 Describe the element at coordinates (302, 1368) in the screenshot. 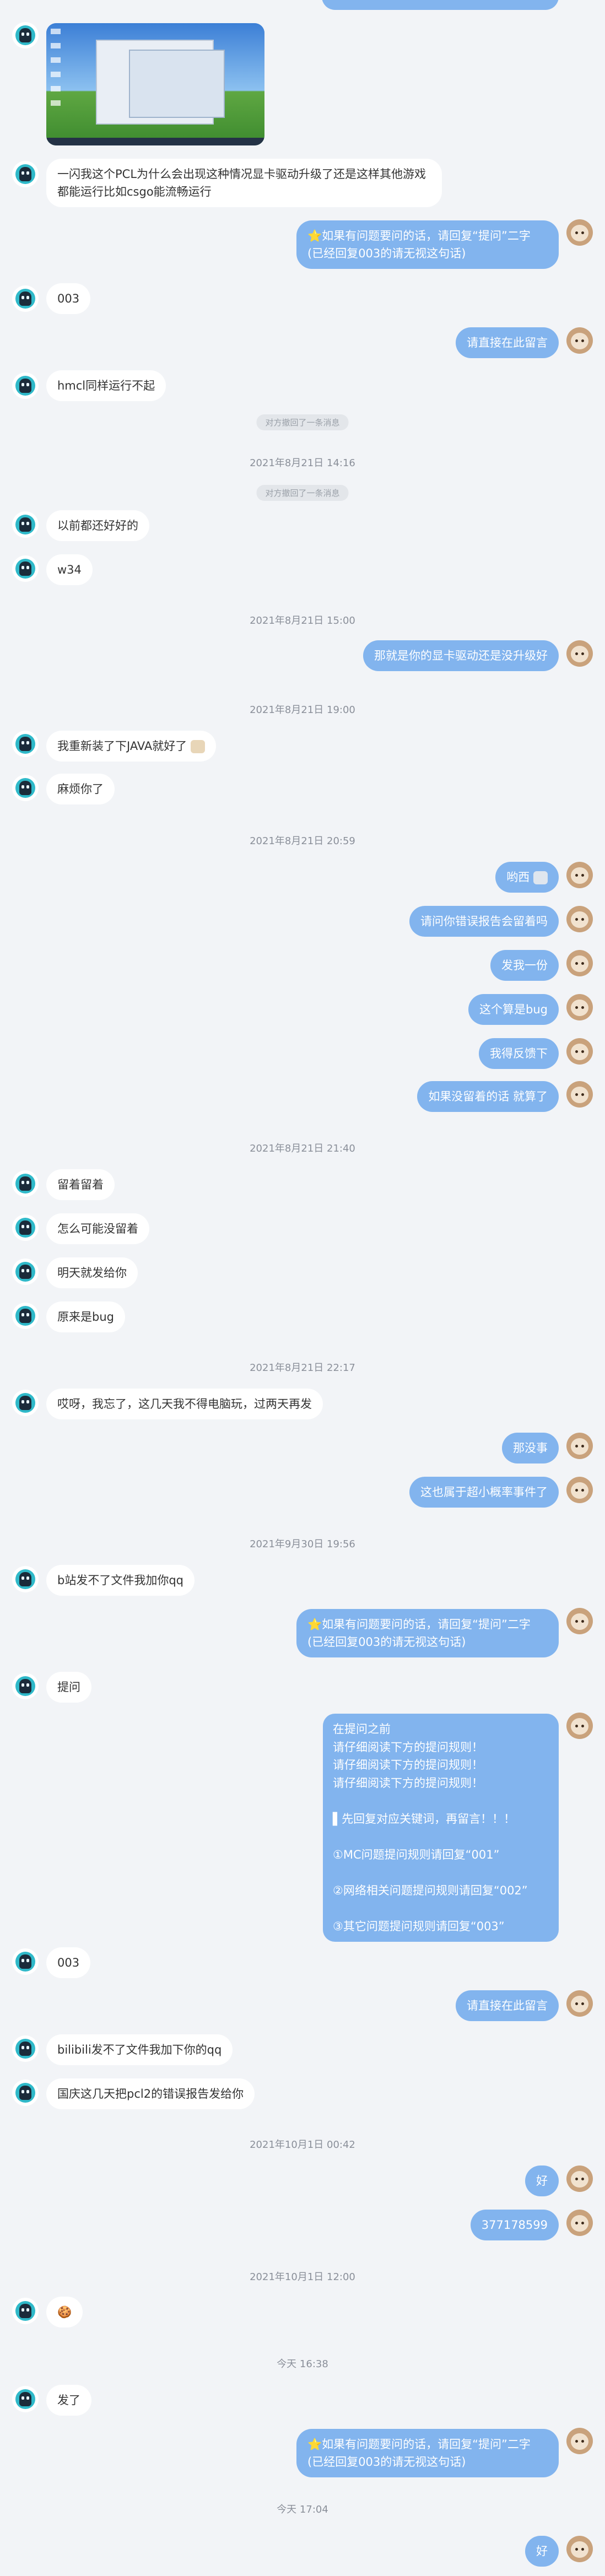

I see `timestamp: 2021年8月21日 22:17` at that location.